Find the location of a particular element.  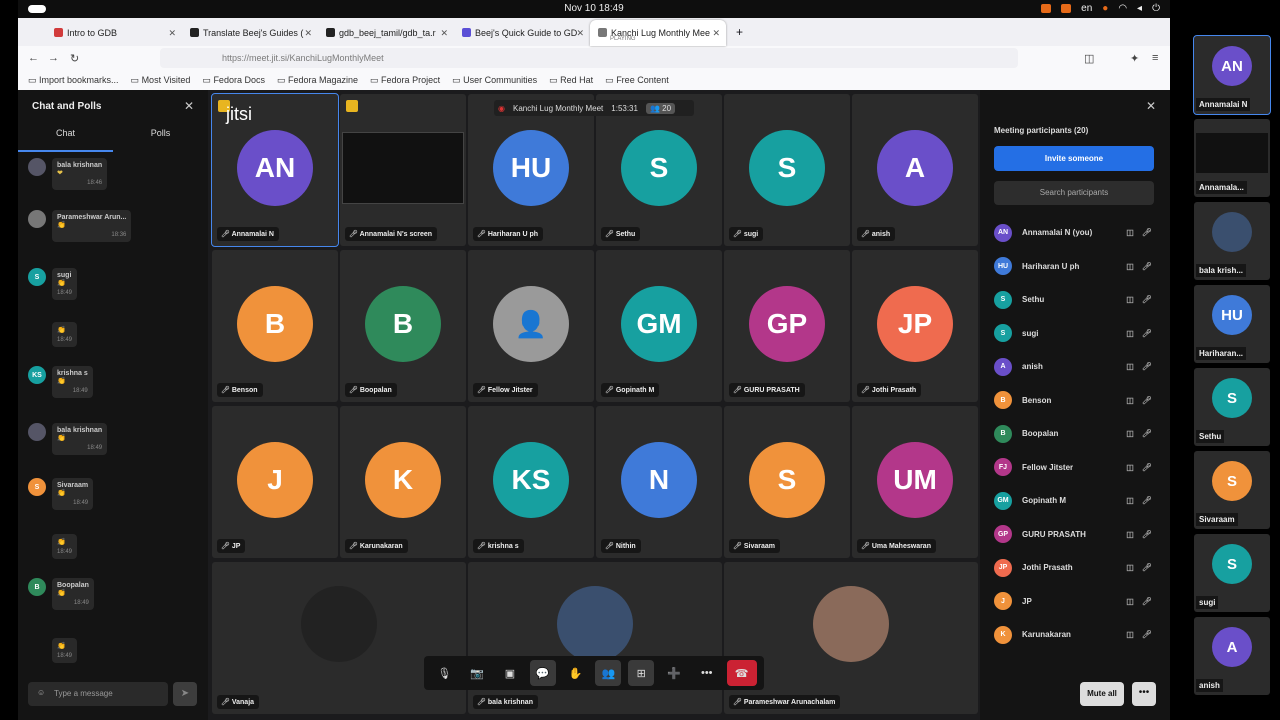

reload-icon: ↻ is located at coordinates (74, 58).